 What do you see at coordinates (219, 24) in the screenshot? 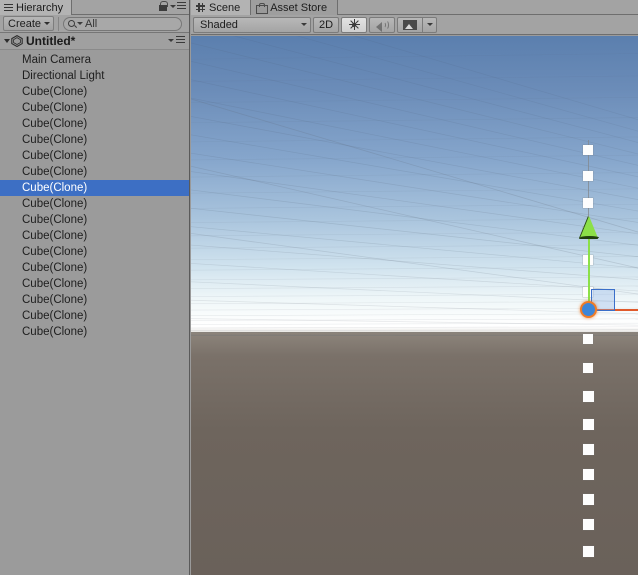
I see `shading-mode-label: Shaded` at bounding box center [219, 24].